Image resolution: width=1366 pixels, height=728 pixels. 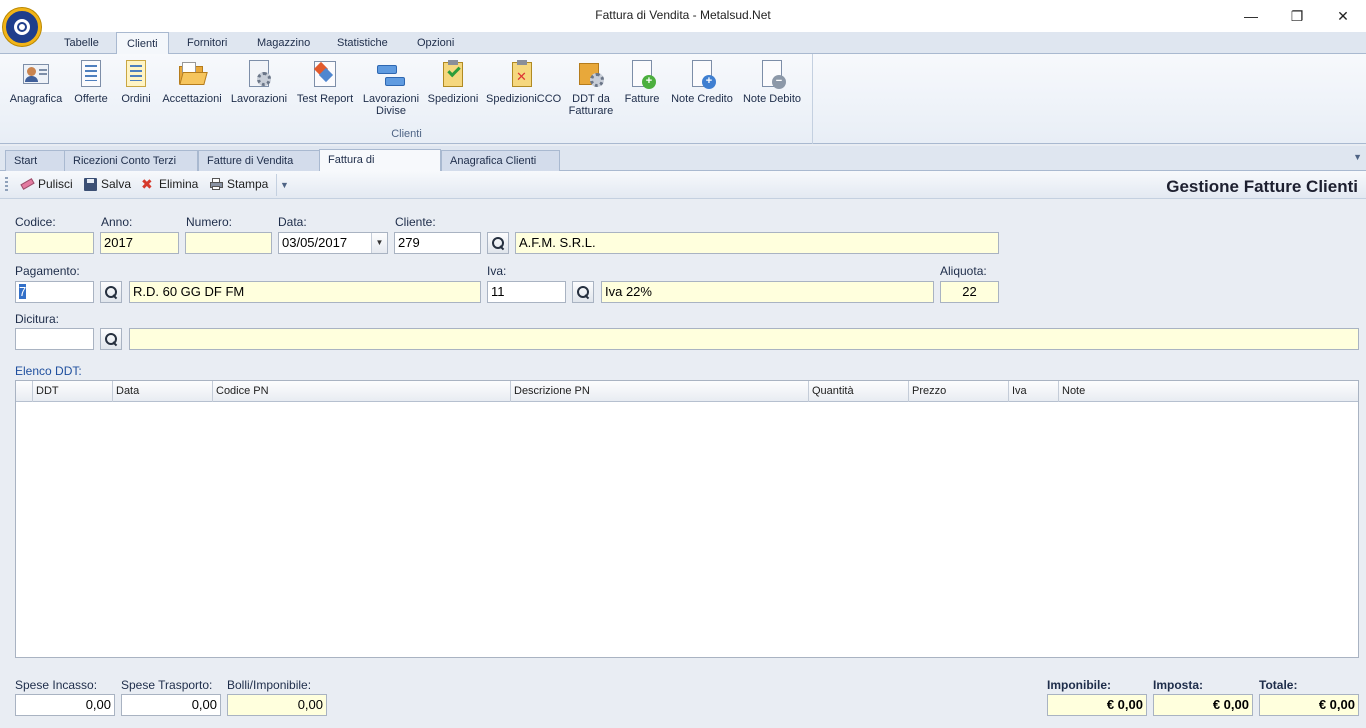 I want to click on imponibile-label: Imponibile:, so click(x=1079, y=685).